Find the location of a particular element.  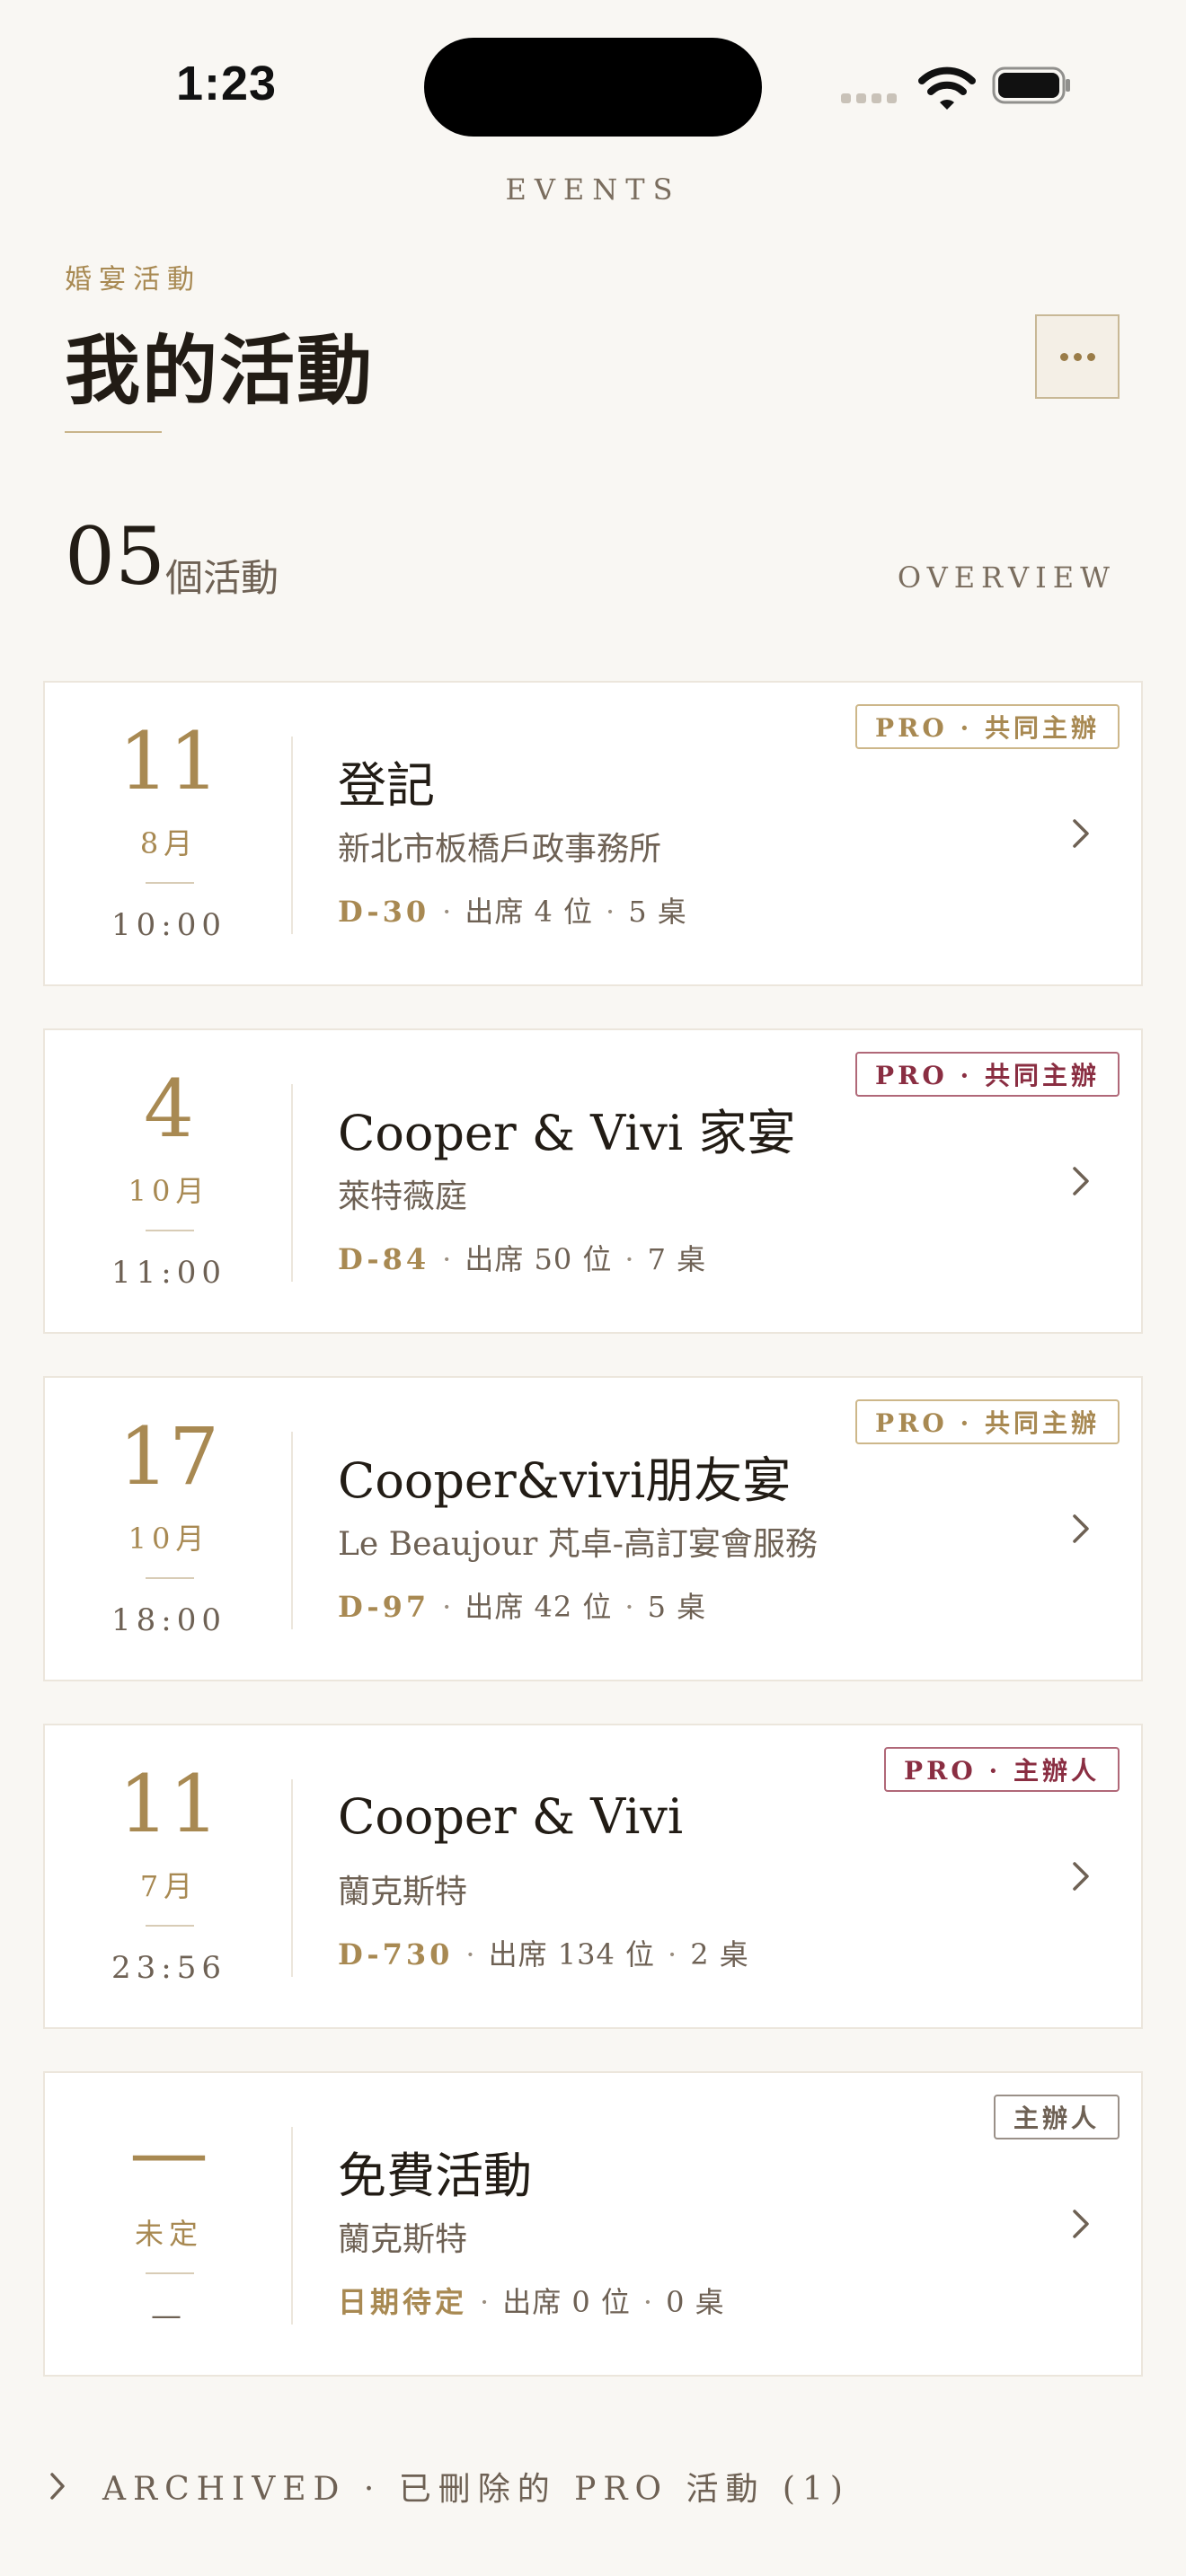

more-options-button is located at coordinates (1077, 356).